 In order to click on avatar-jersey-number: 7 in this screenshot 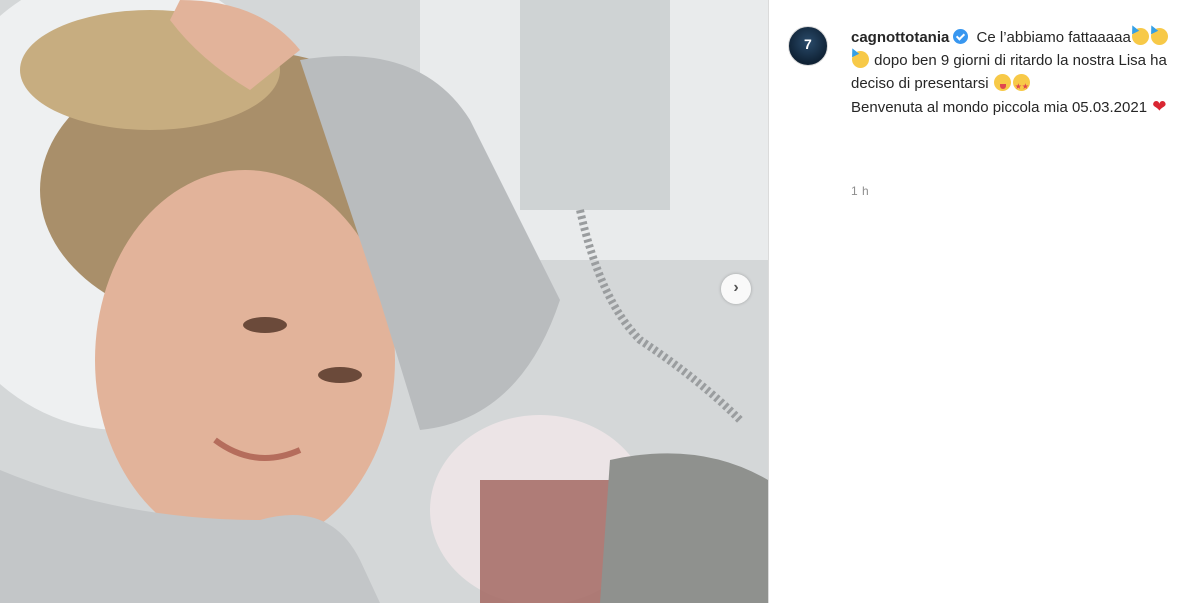, I will do `click(808, 44)`.